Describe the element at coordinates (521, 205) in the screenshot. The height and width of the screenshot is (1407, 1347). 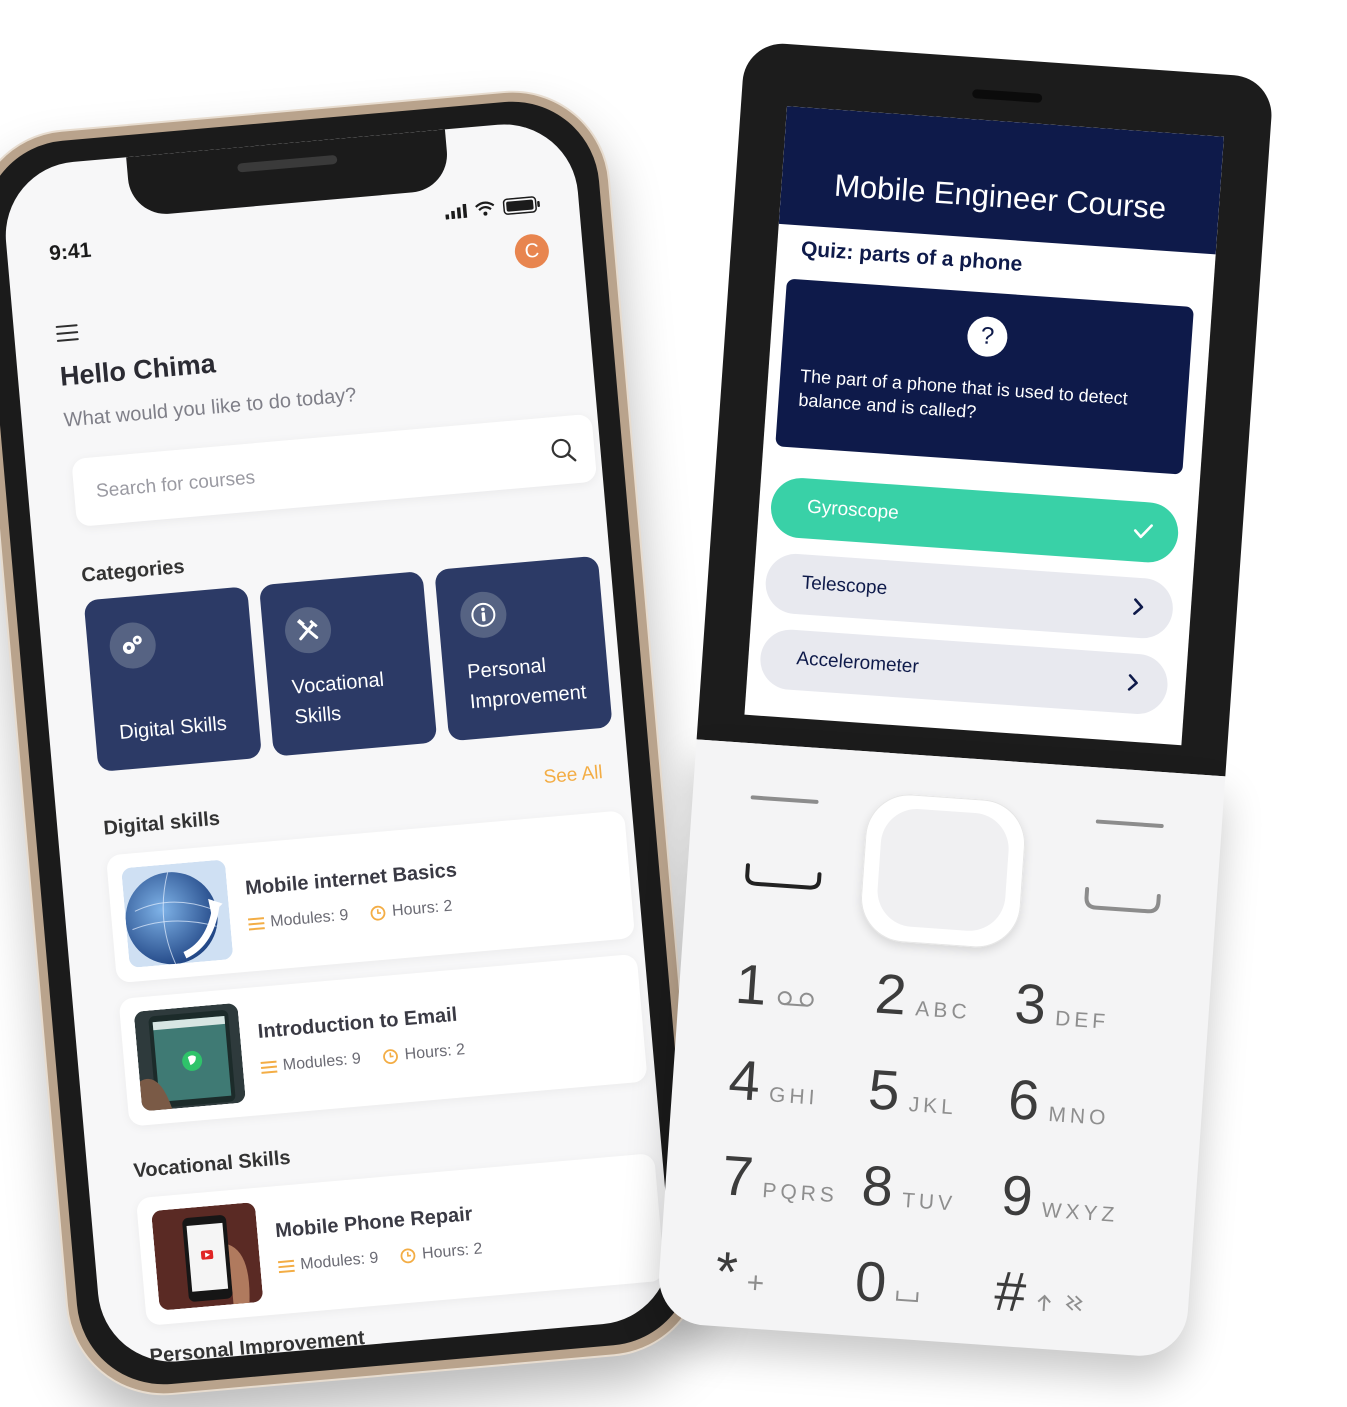
I see `battery-icon` at that location.